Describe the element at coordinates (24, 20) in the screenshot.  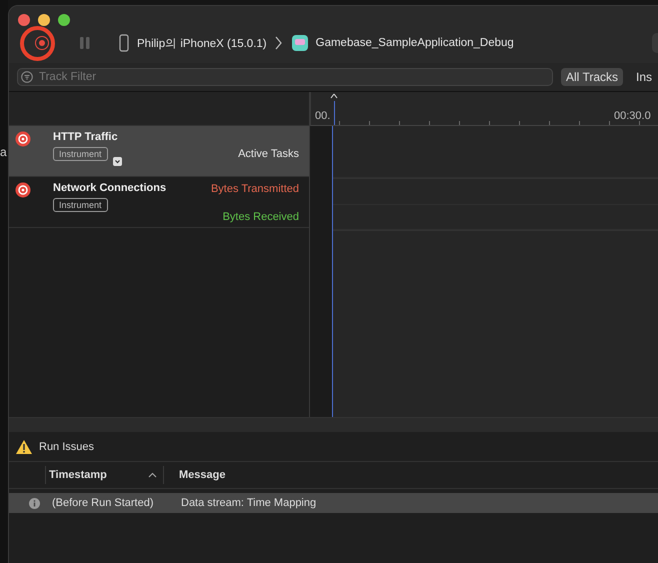
I see `close-button` at that location.